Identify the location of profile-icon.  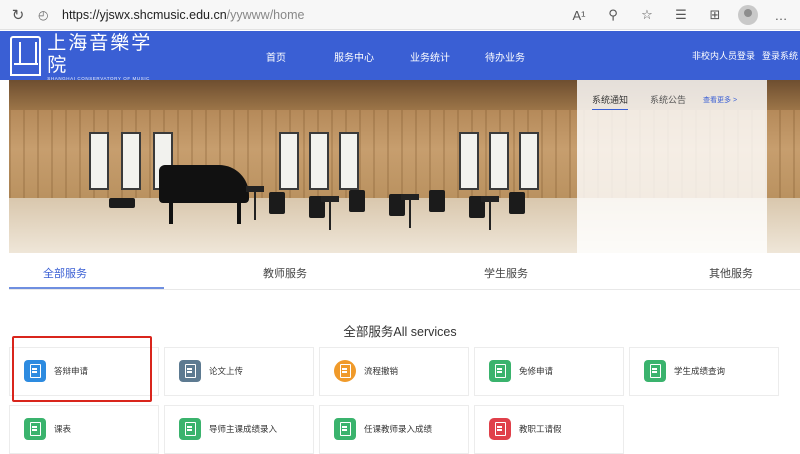
(748, 15).